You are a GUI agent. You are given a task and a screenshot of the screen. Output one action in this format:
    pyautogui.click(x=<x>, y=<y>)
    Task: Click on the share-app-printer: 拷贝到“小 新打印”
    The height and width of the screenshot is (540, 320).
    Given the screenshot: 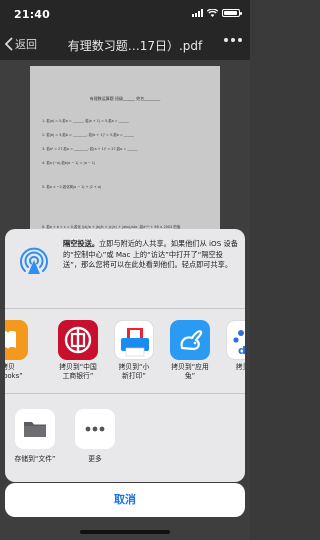 What is the action you would take?
    pyautogui.click(x=134, y=350)
    